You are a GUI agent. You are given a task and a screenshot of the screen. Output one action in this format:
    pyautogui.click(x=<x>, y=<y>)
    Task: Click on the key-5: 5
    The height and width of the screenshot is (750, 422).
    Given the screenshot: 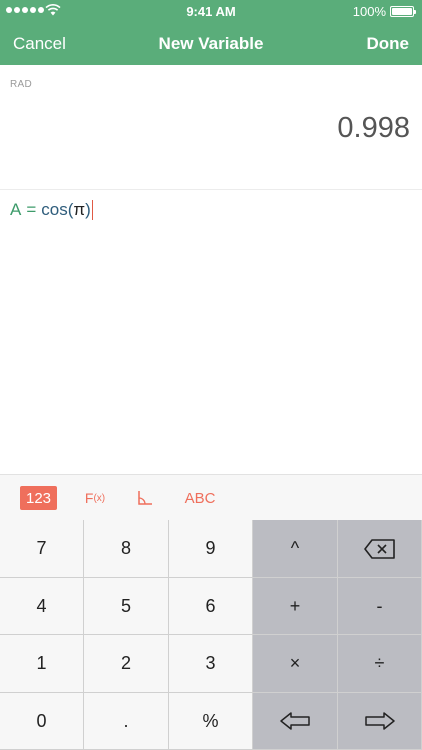 What is the action you would take?
    pyautogui.click(x=126, y=606)
    